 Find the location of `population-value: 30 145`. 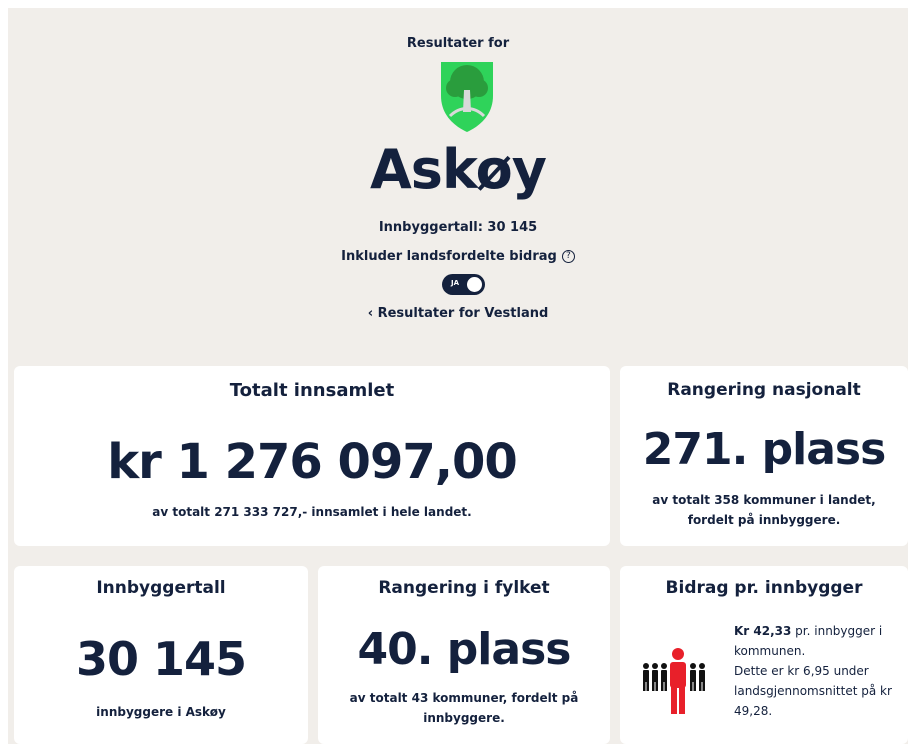

population-value: 30 145 is located at coordinates (161, 659).